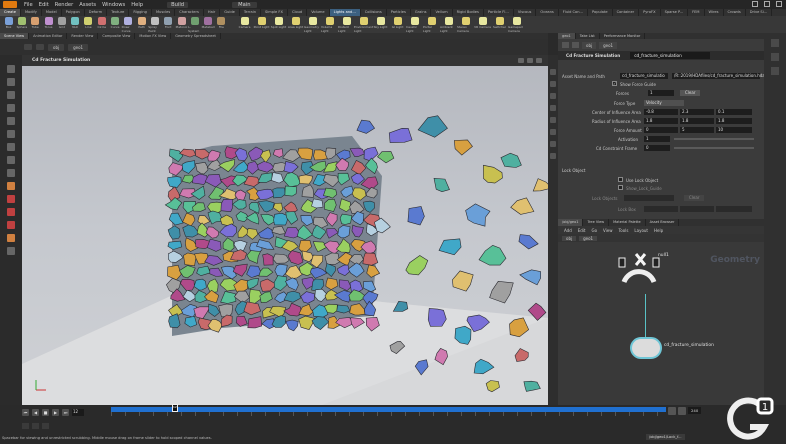 The width and height of the screenshot is (786, 444). I want to click on light-tool: VR Camera, so click(482, 24).